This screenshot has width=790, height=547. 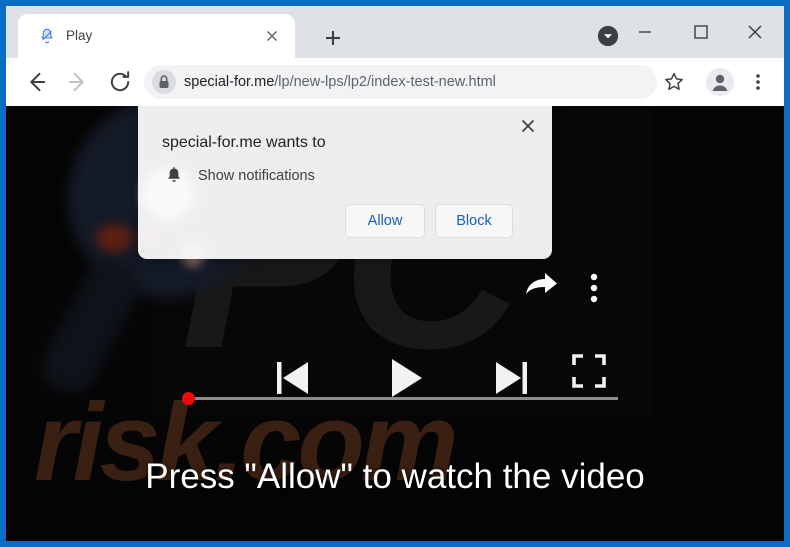 What do you see at coordinates (541, 286) in the screenshot?
I see `share-arrow-icon` at bounding box center [541, 286].